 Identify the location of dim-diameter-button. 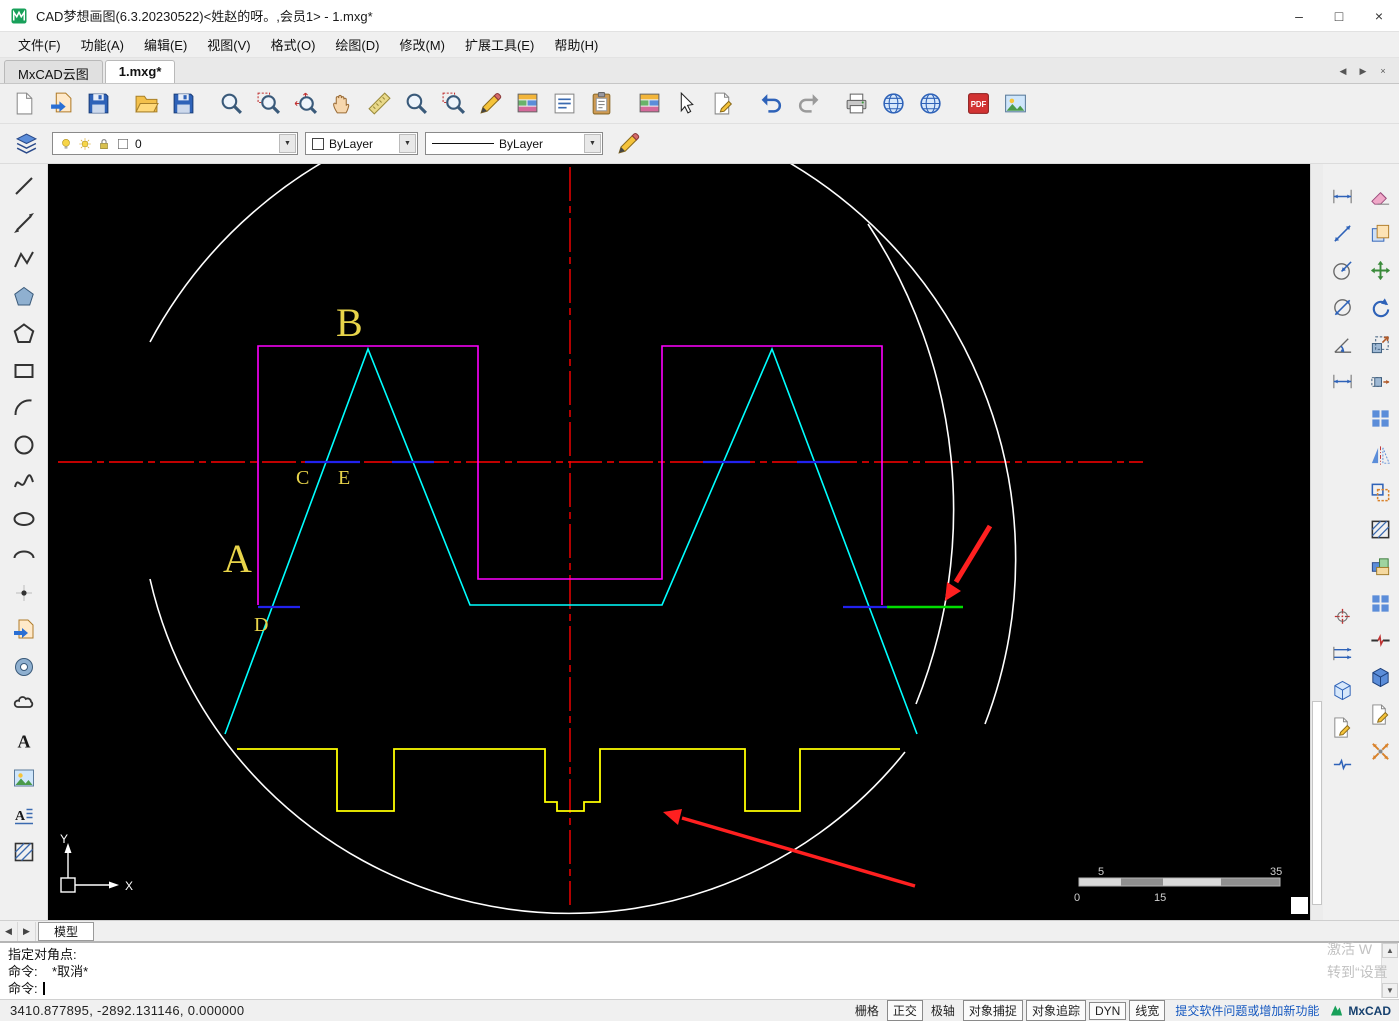
(1342, 307).